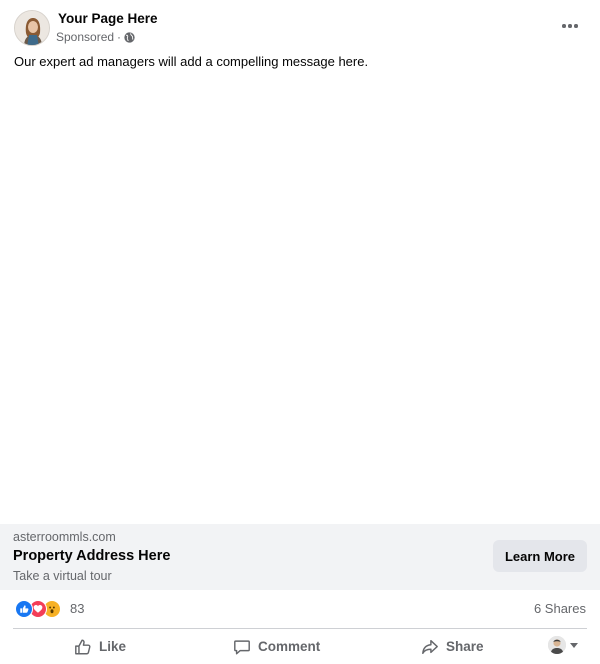 The image size is (600, 664). Describe the element at coordinates (300, 25) in the screenshot. I see `post-header: Your Page Here Sponsored ·` at that location.